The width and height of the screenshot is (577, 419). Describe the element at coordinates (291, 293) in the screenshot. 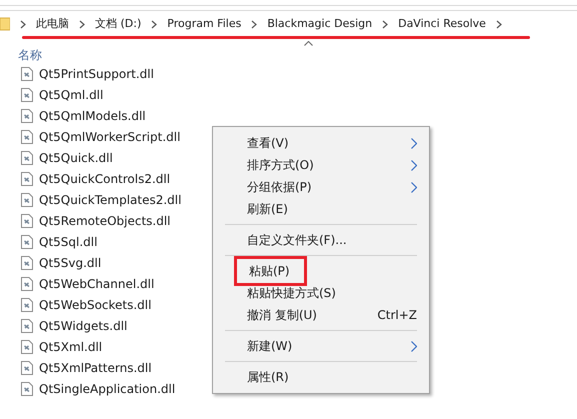

I see `menu-item-label: 粘贴快捷方式(S)` at that location.